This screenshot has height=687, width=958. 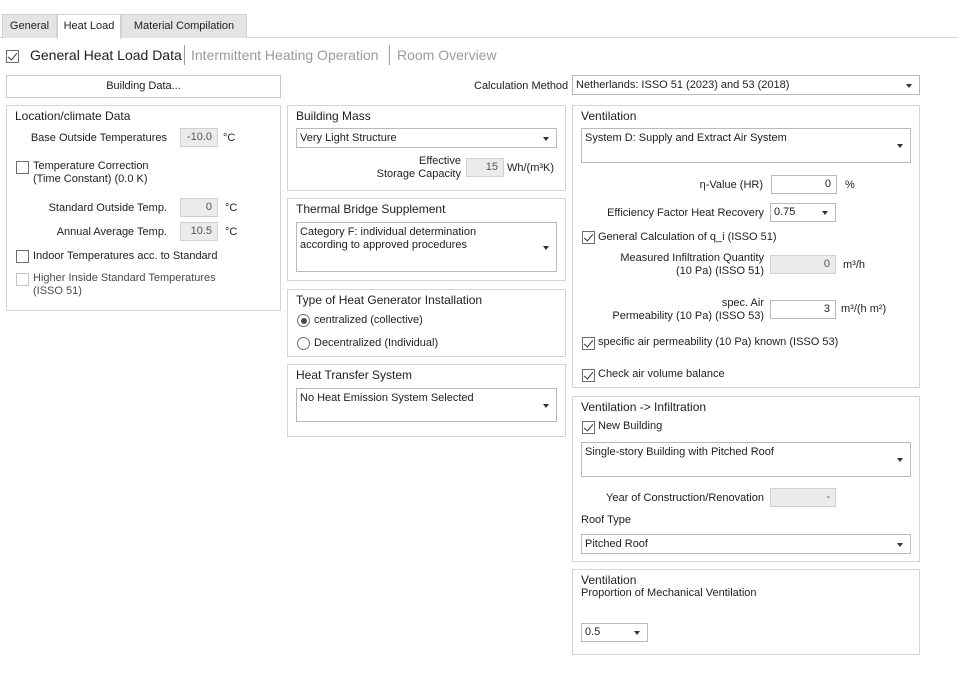 What do you see at coordinates (57, 291) in the screenshot?
I see `higher-inside-label-2: (ISSO 51)` at bounding box center [57, 291].